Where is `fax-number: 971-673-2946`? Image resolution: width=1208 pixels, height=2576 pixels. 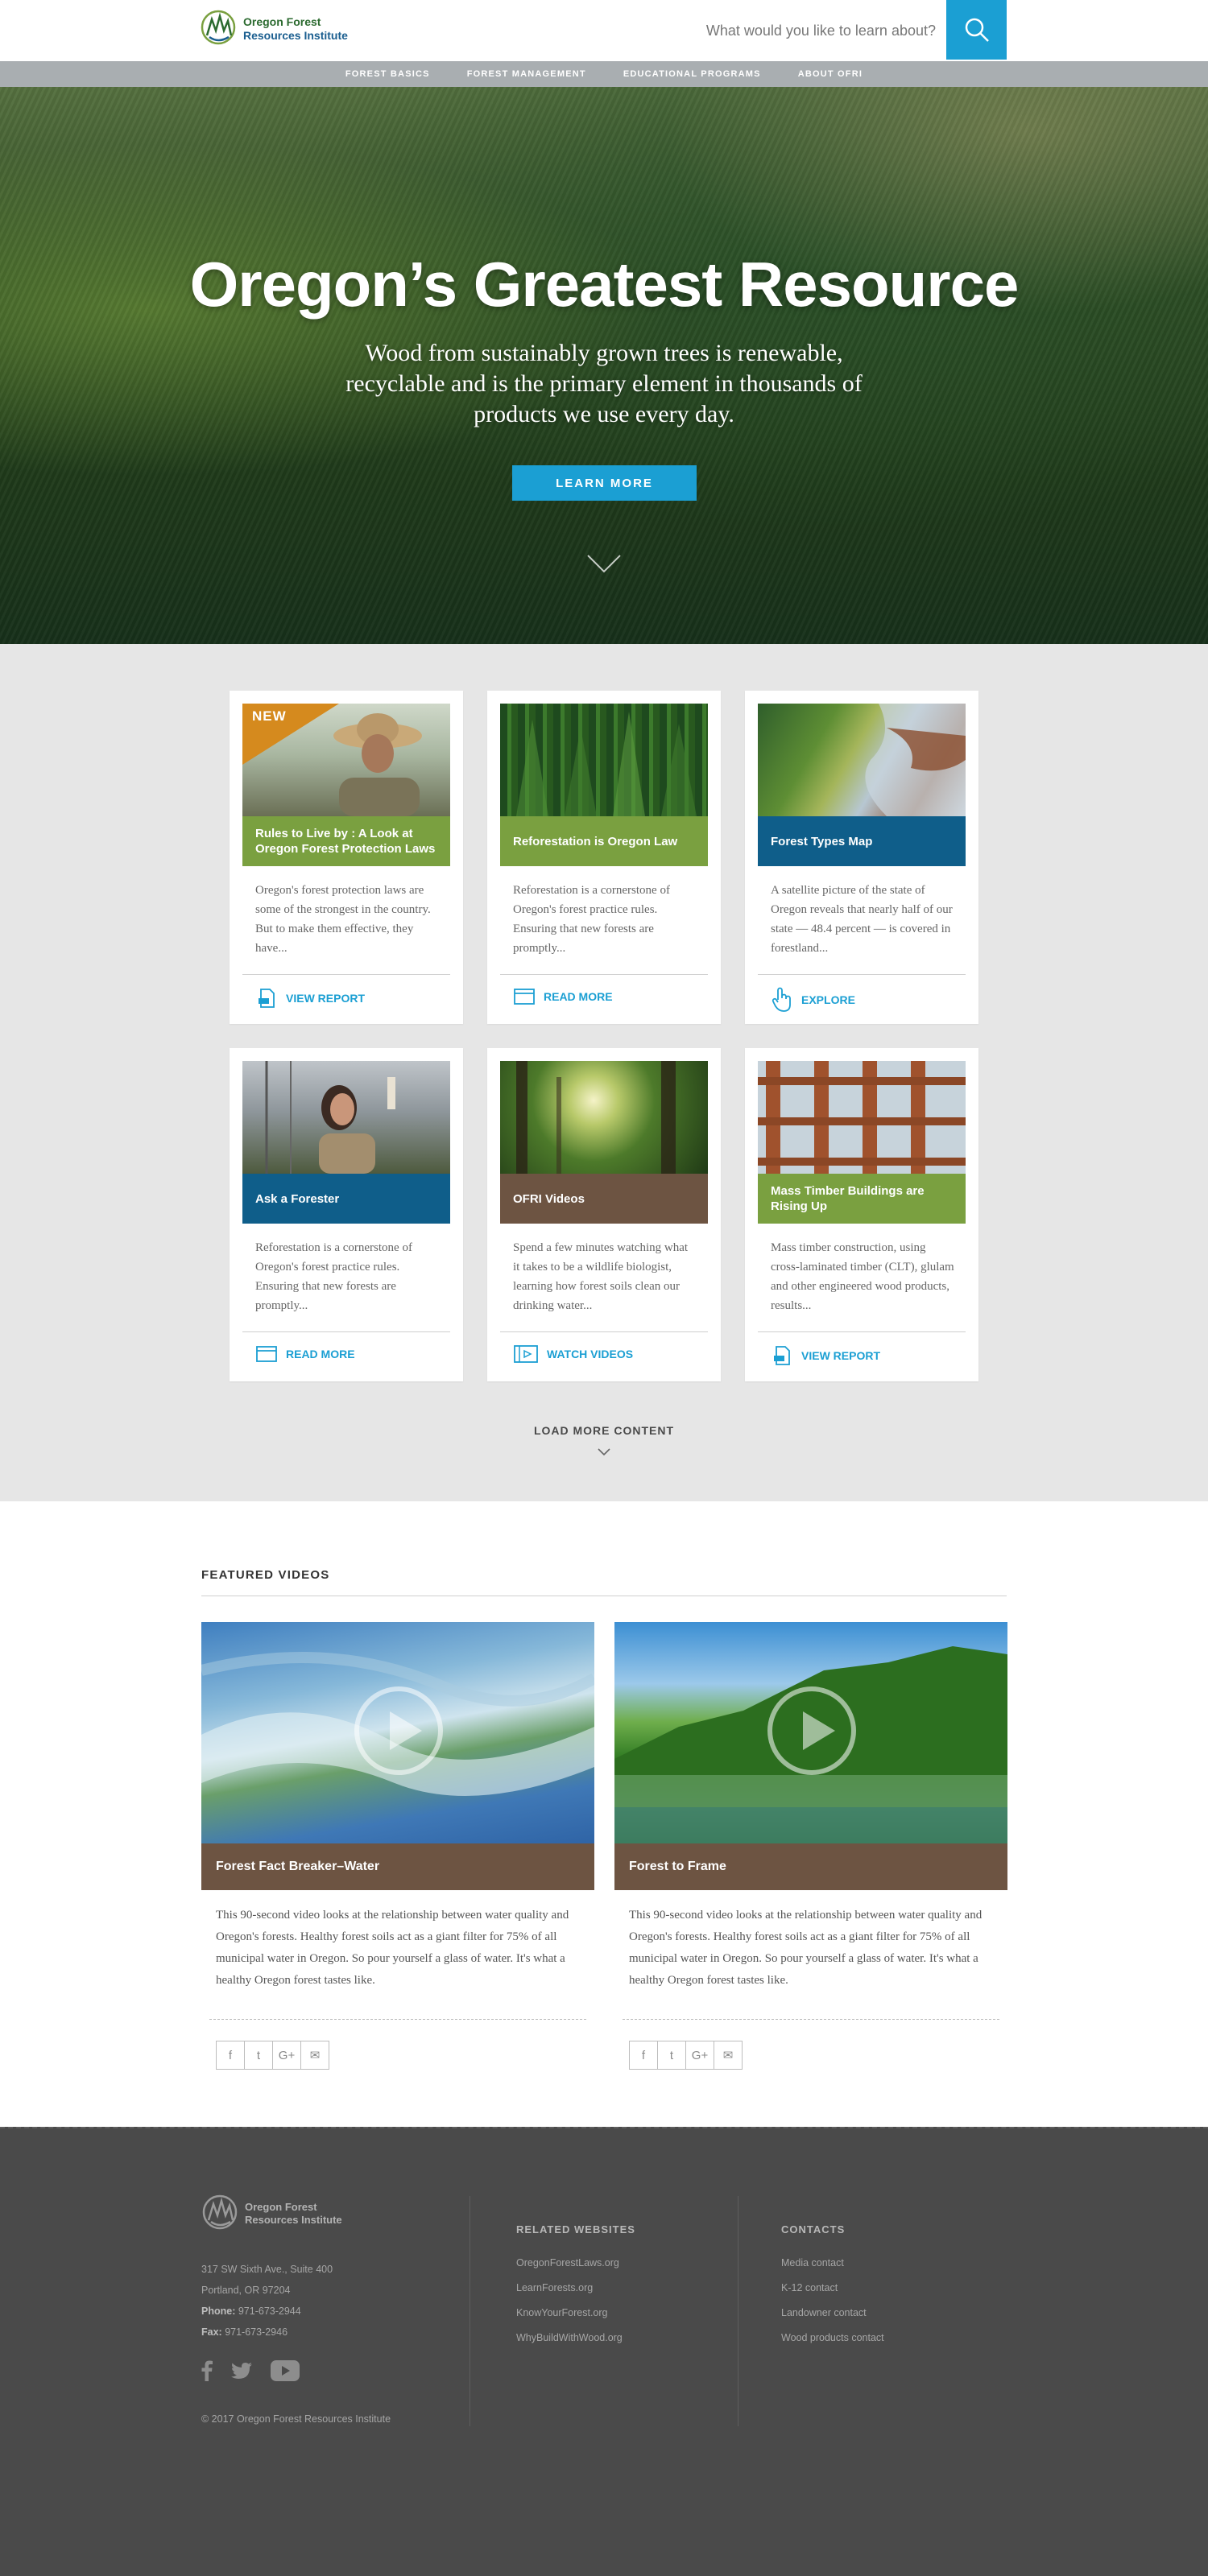
fax-number: 971-673-2946 is located at coordinates (256, 2332).